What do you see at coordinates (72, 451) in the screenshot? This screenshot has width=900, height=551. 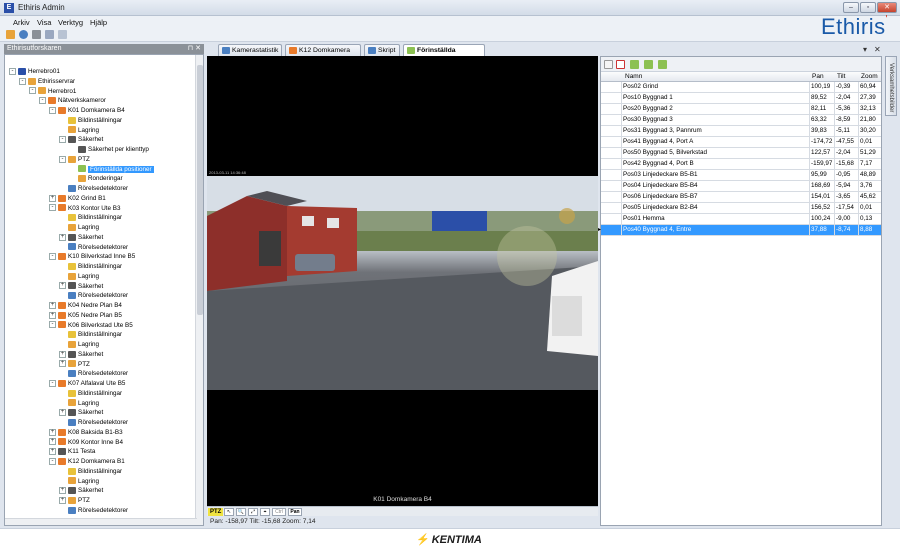 I see `tree-item: + K11 Testa` at bounding box center [72, 451].